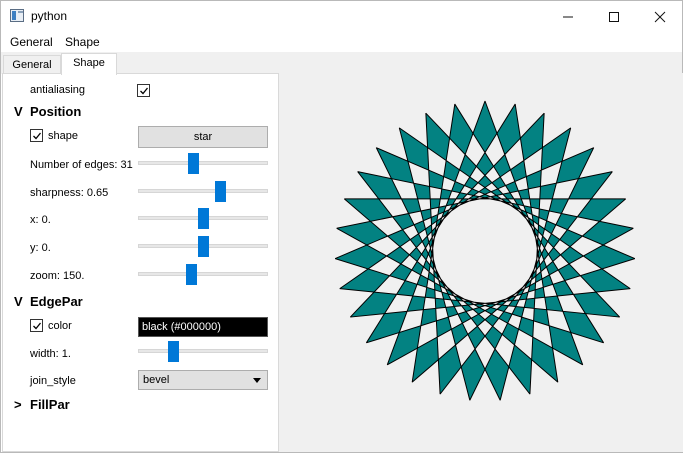  What do you see at coordinates (156, 380) in the screenshot?
I see `join-style-value: bevel` at bounding box center [156, 380].